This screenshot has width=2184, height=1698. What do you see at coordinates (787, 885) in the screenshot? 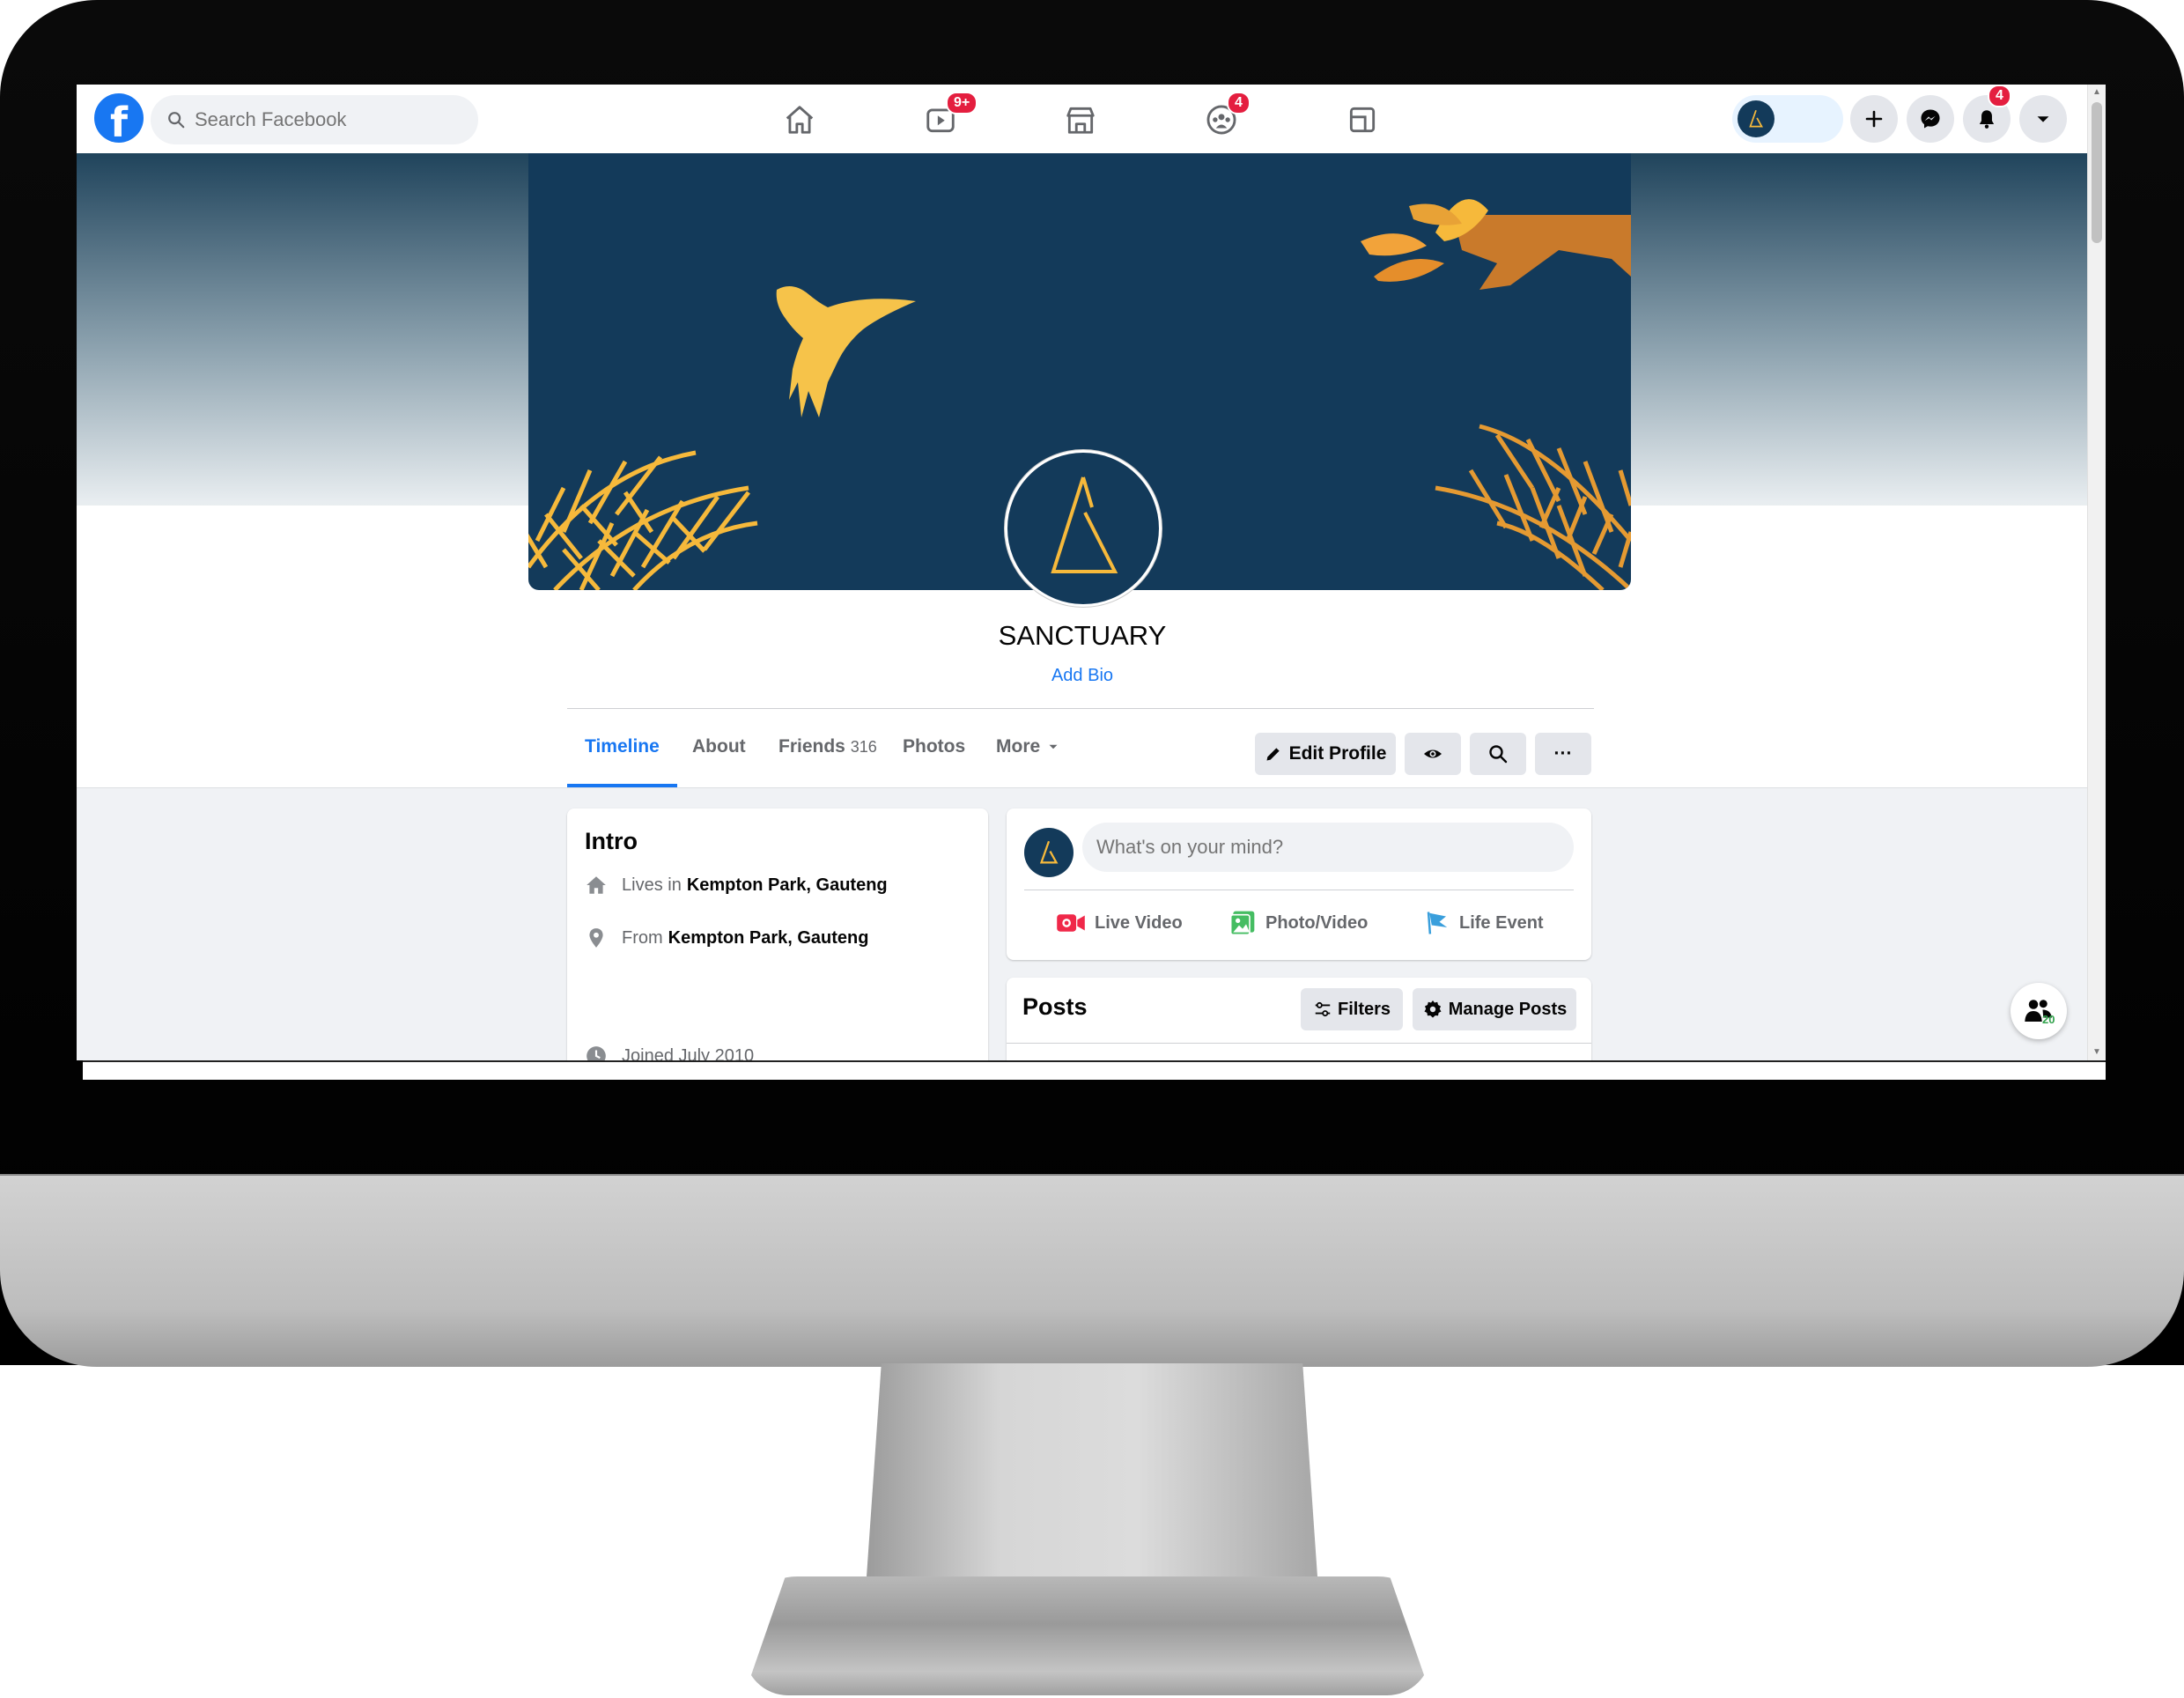
I see `lives-value: Kempton Park, Gauteng` at bounding box center [787, 885].